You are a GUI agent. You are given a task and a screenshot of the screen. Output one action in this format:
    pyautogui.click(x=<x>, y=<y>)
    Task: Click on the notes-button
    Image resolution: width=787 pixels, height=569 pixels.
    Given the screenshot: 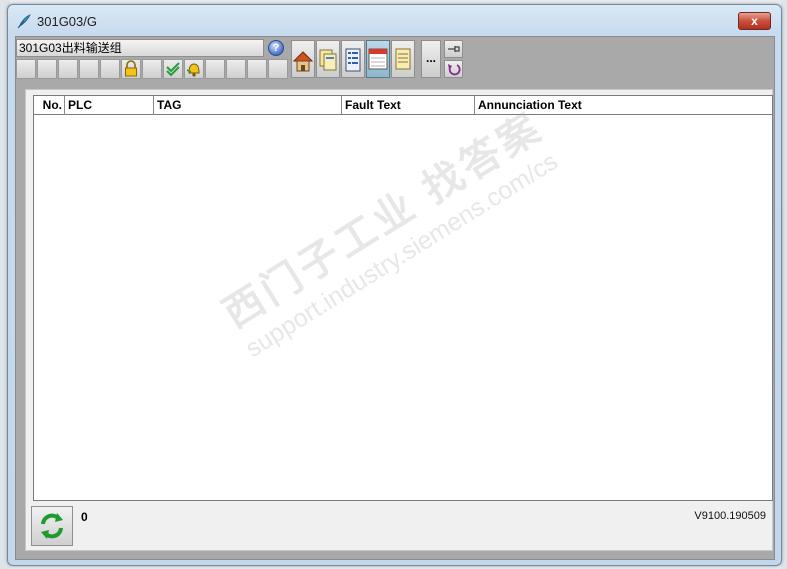 What is the action you would take?
    pyautogui.click(x=403, y=59)
    